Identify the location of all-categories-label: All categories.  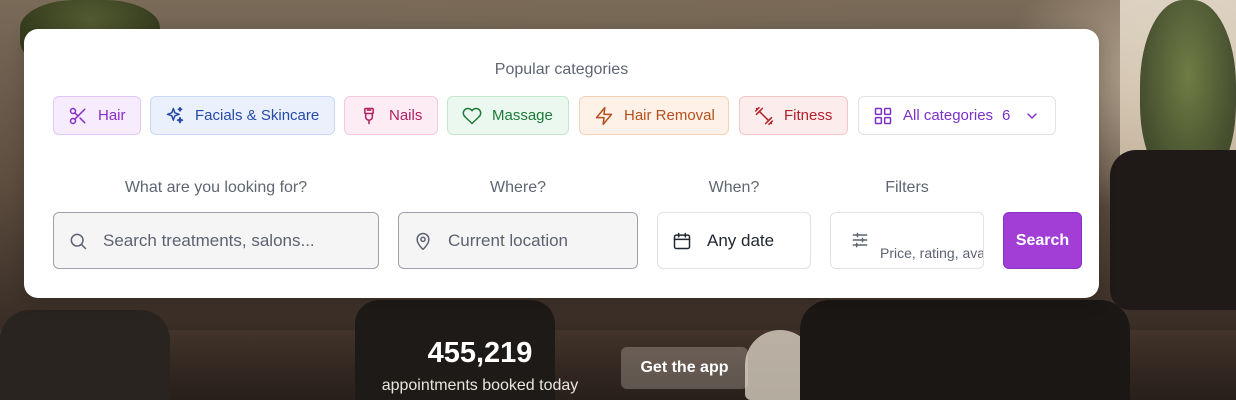
(948, 115).